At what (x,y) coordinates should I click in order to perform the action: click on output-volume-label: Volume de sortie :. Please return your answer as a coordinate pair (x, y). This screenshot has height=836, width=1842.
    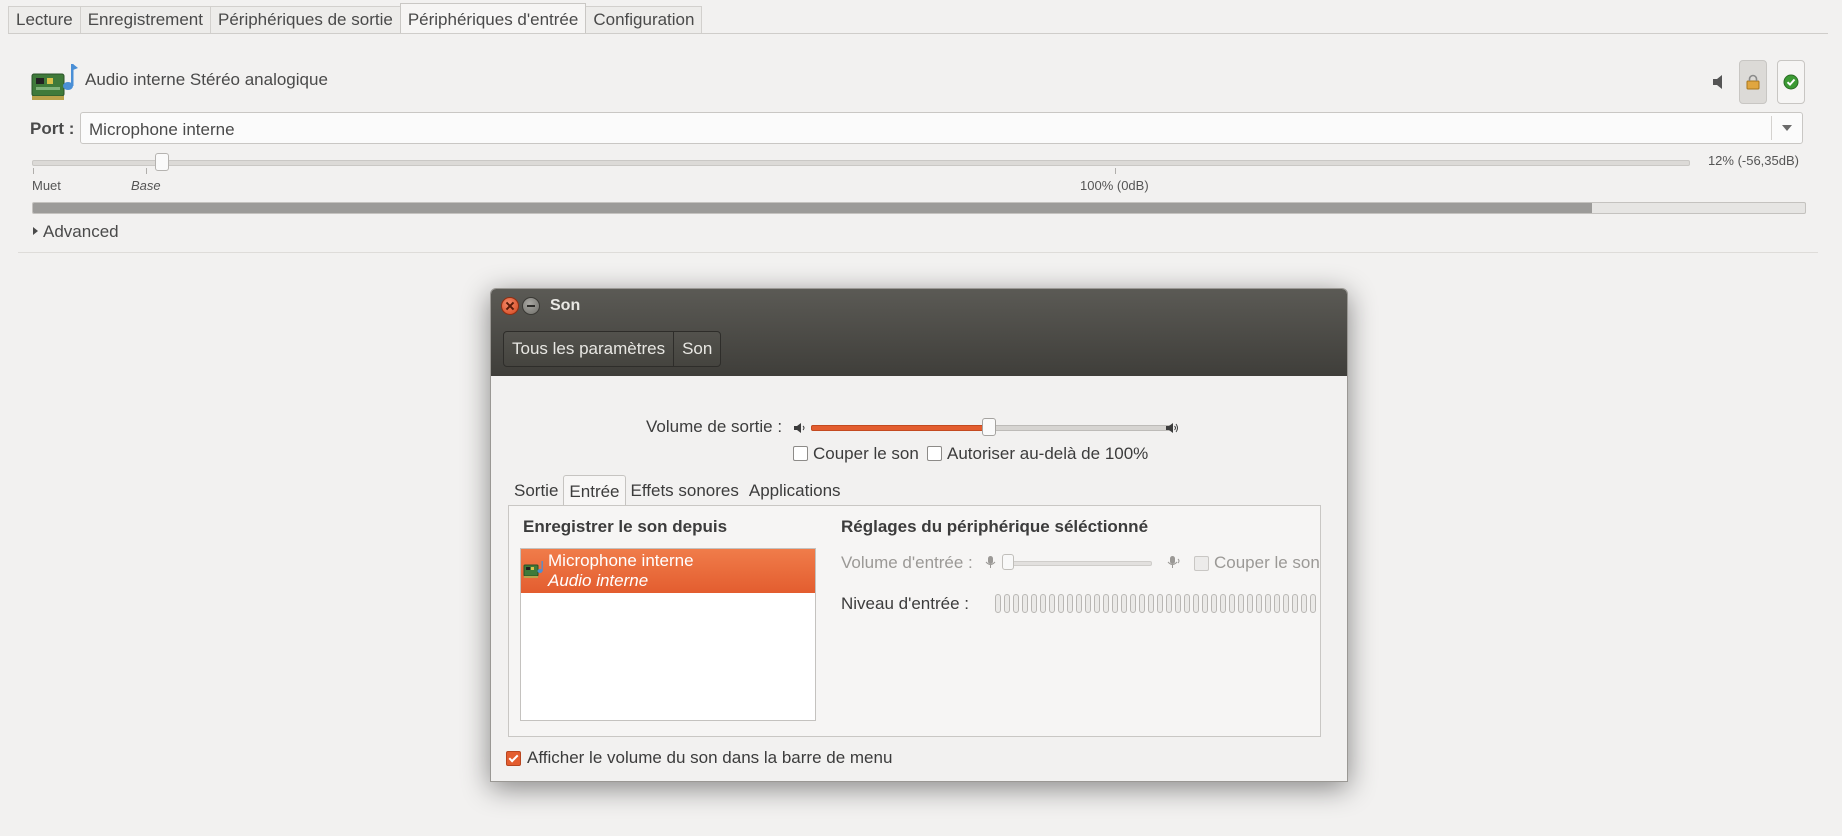
    Looking at the image, I should click on (714, 426).